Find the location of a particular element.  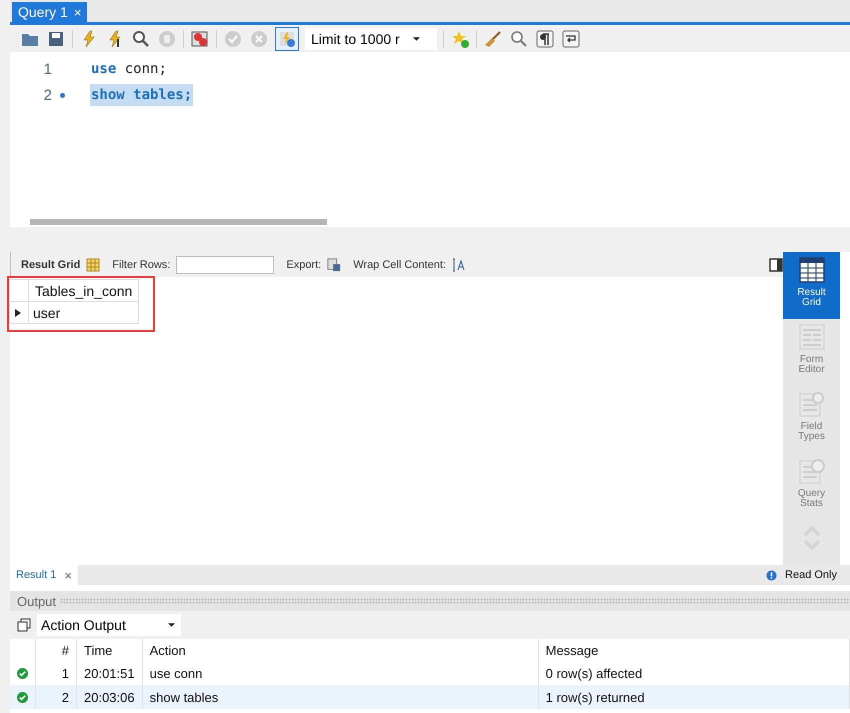

output-title: Output is located at coordinates (36, 601).